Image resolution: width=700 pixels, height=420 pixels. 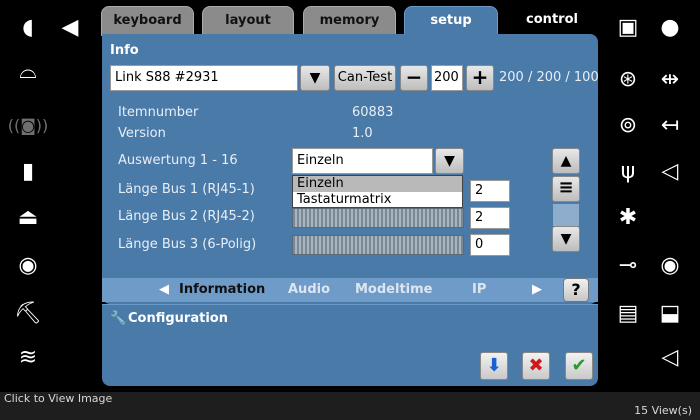 I want to click on horn2-icon: ◁, so click(x=670, y=172).